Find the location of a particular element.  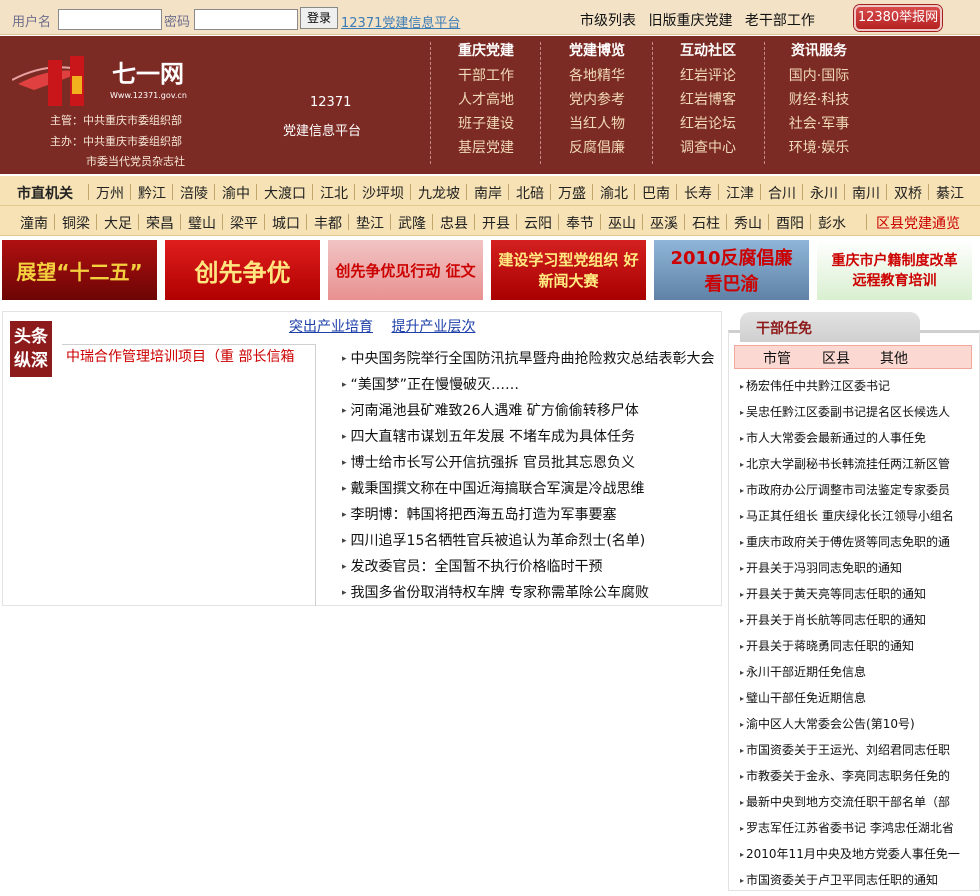

nav-heading: 重庆党建 is located at coordinates (486, 54).